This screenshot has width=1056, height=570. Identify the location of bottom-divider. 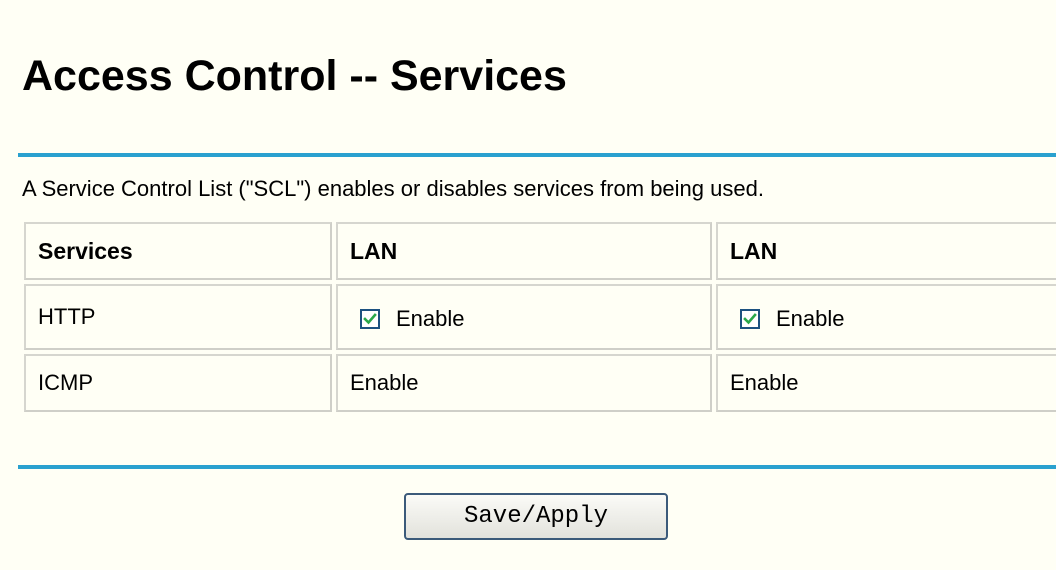
(537, 467).